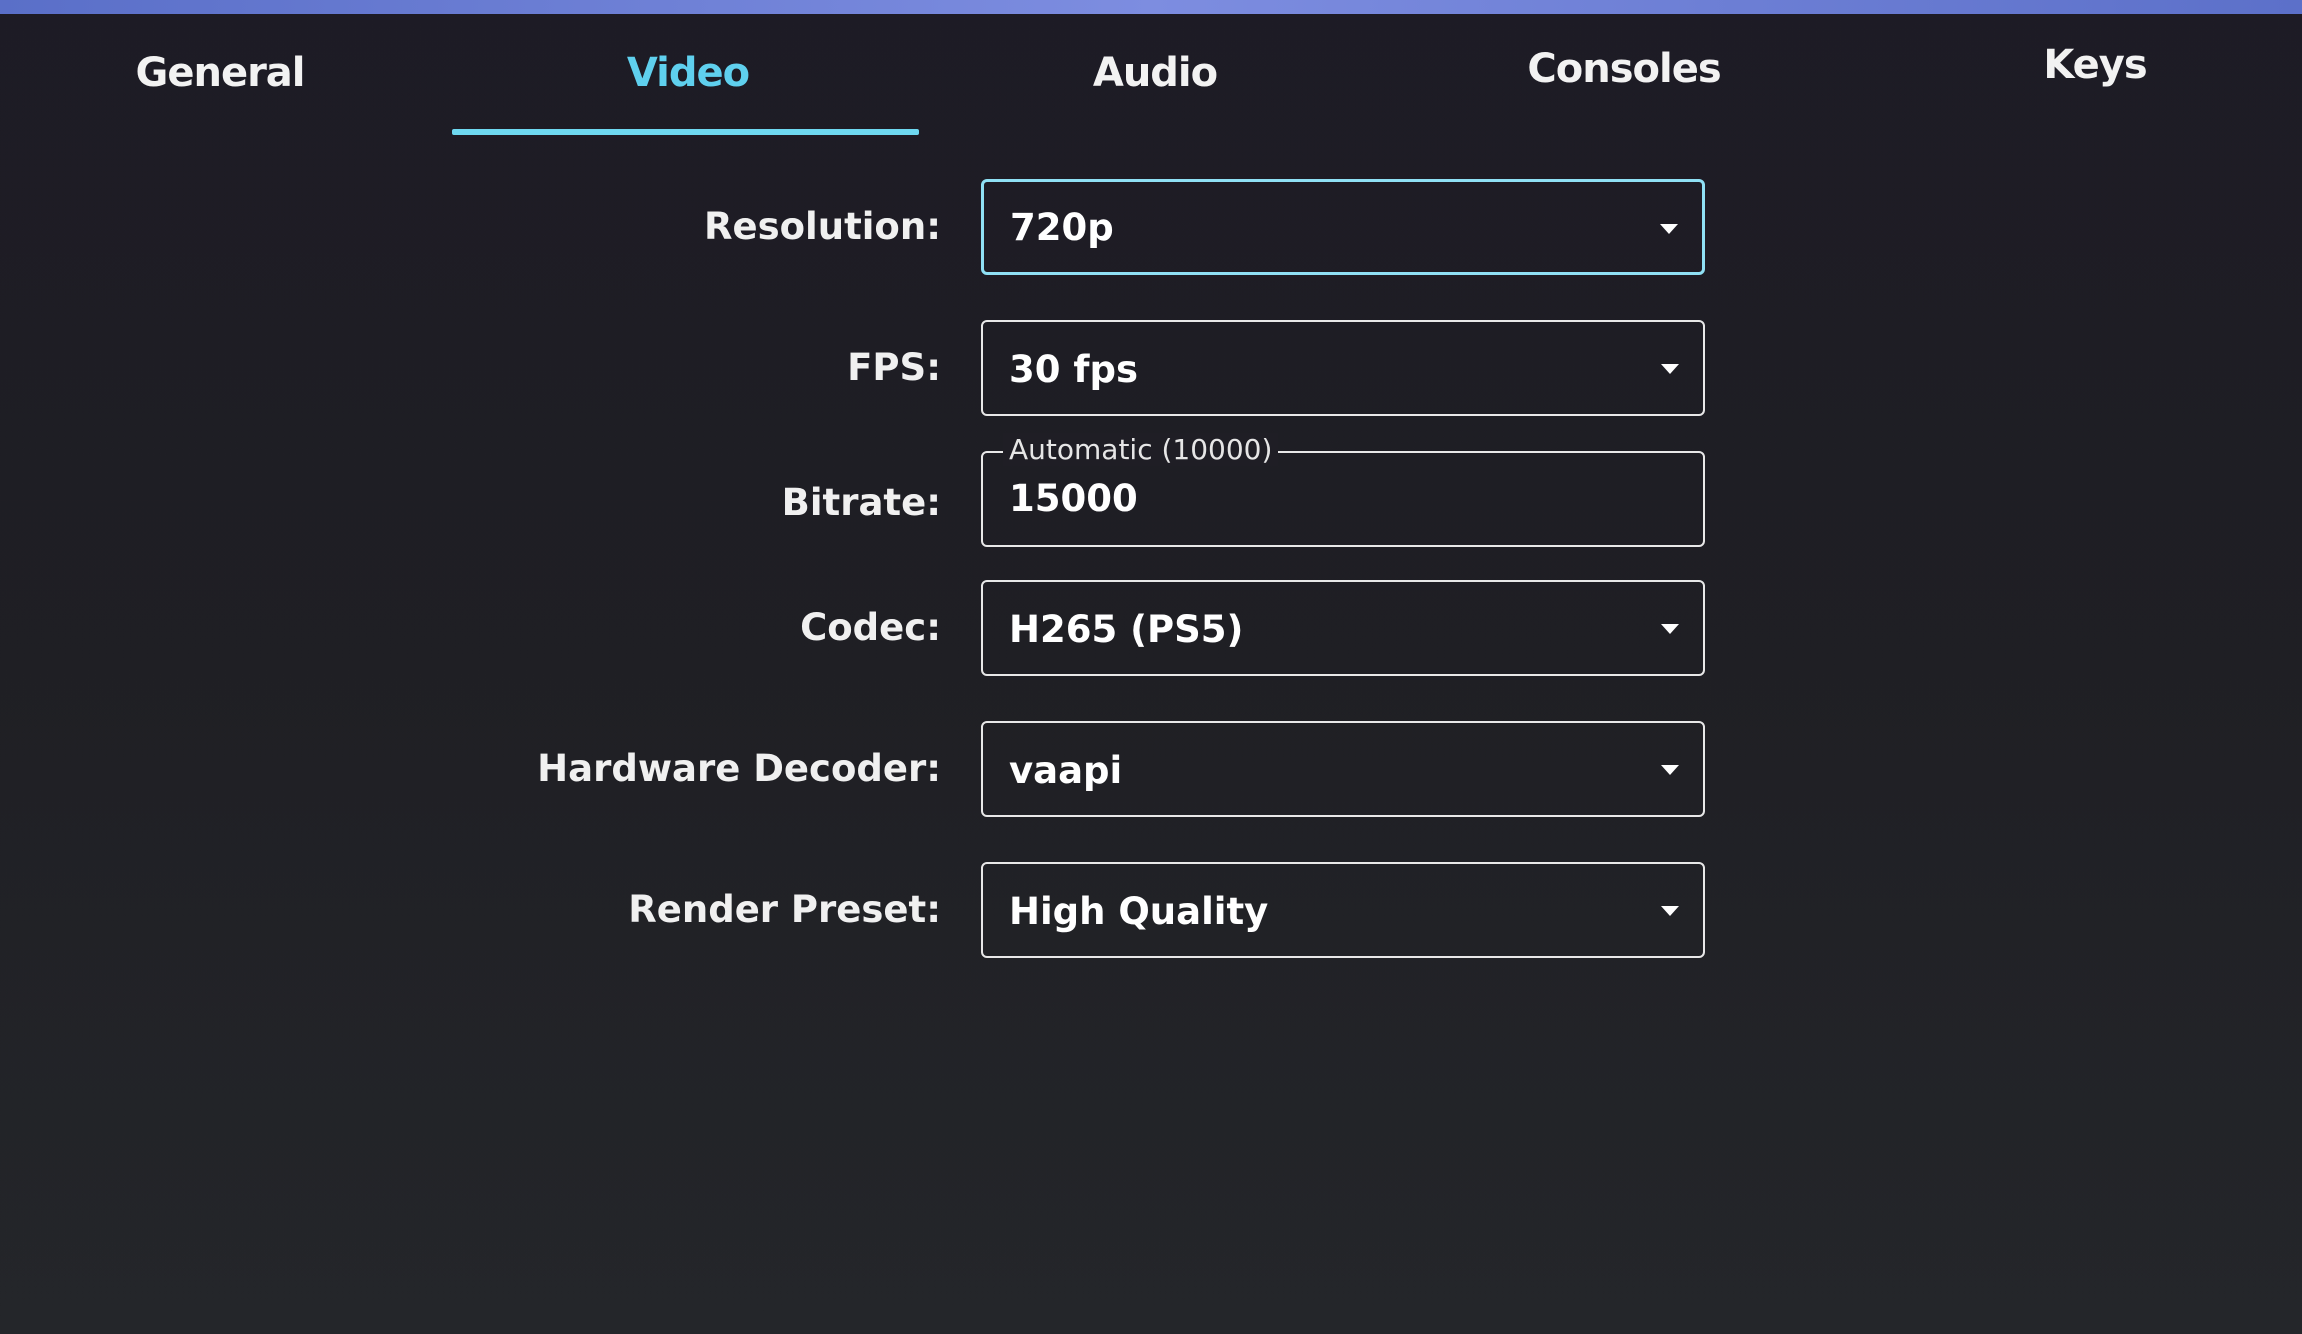  Describe the element at coordinates (870, 627) in the screenshot. I see `codec-label: Codec:` at that location.